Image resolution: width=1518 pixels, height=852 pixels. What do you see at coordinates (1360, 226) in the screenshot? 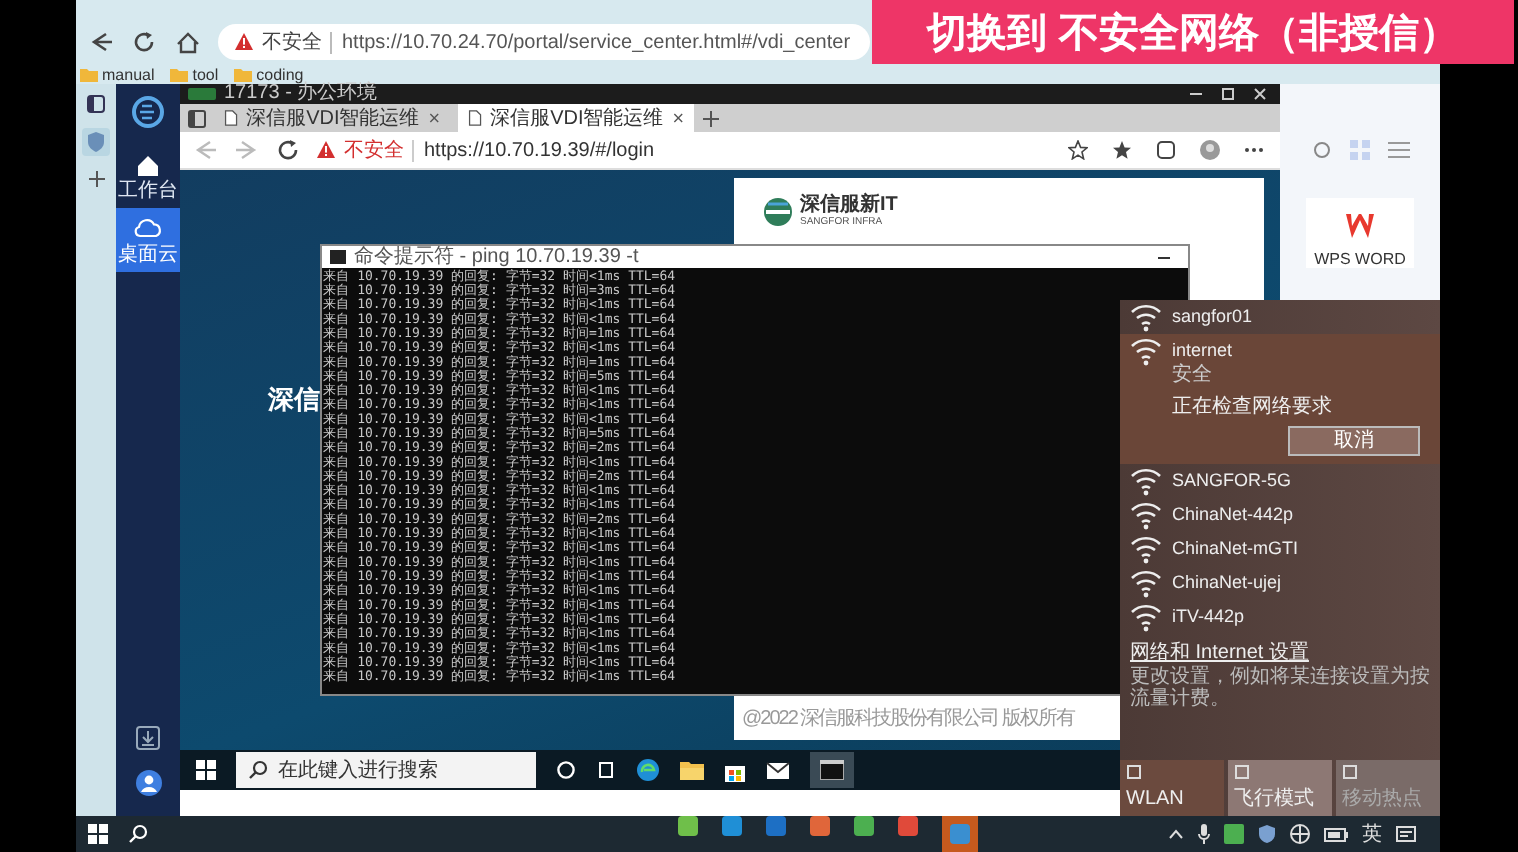
I see `wps-icon` at bounding box center [1360, 226].